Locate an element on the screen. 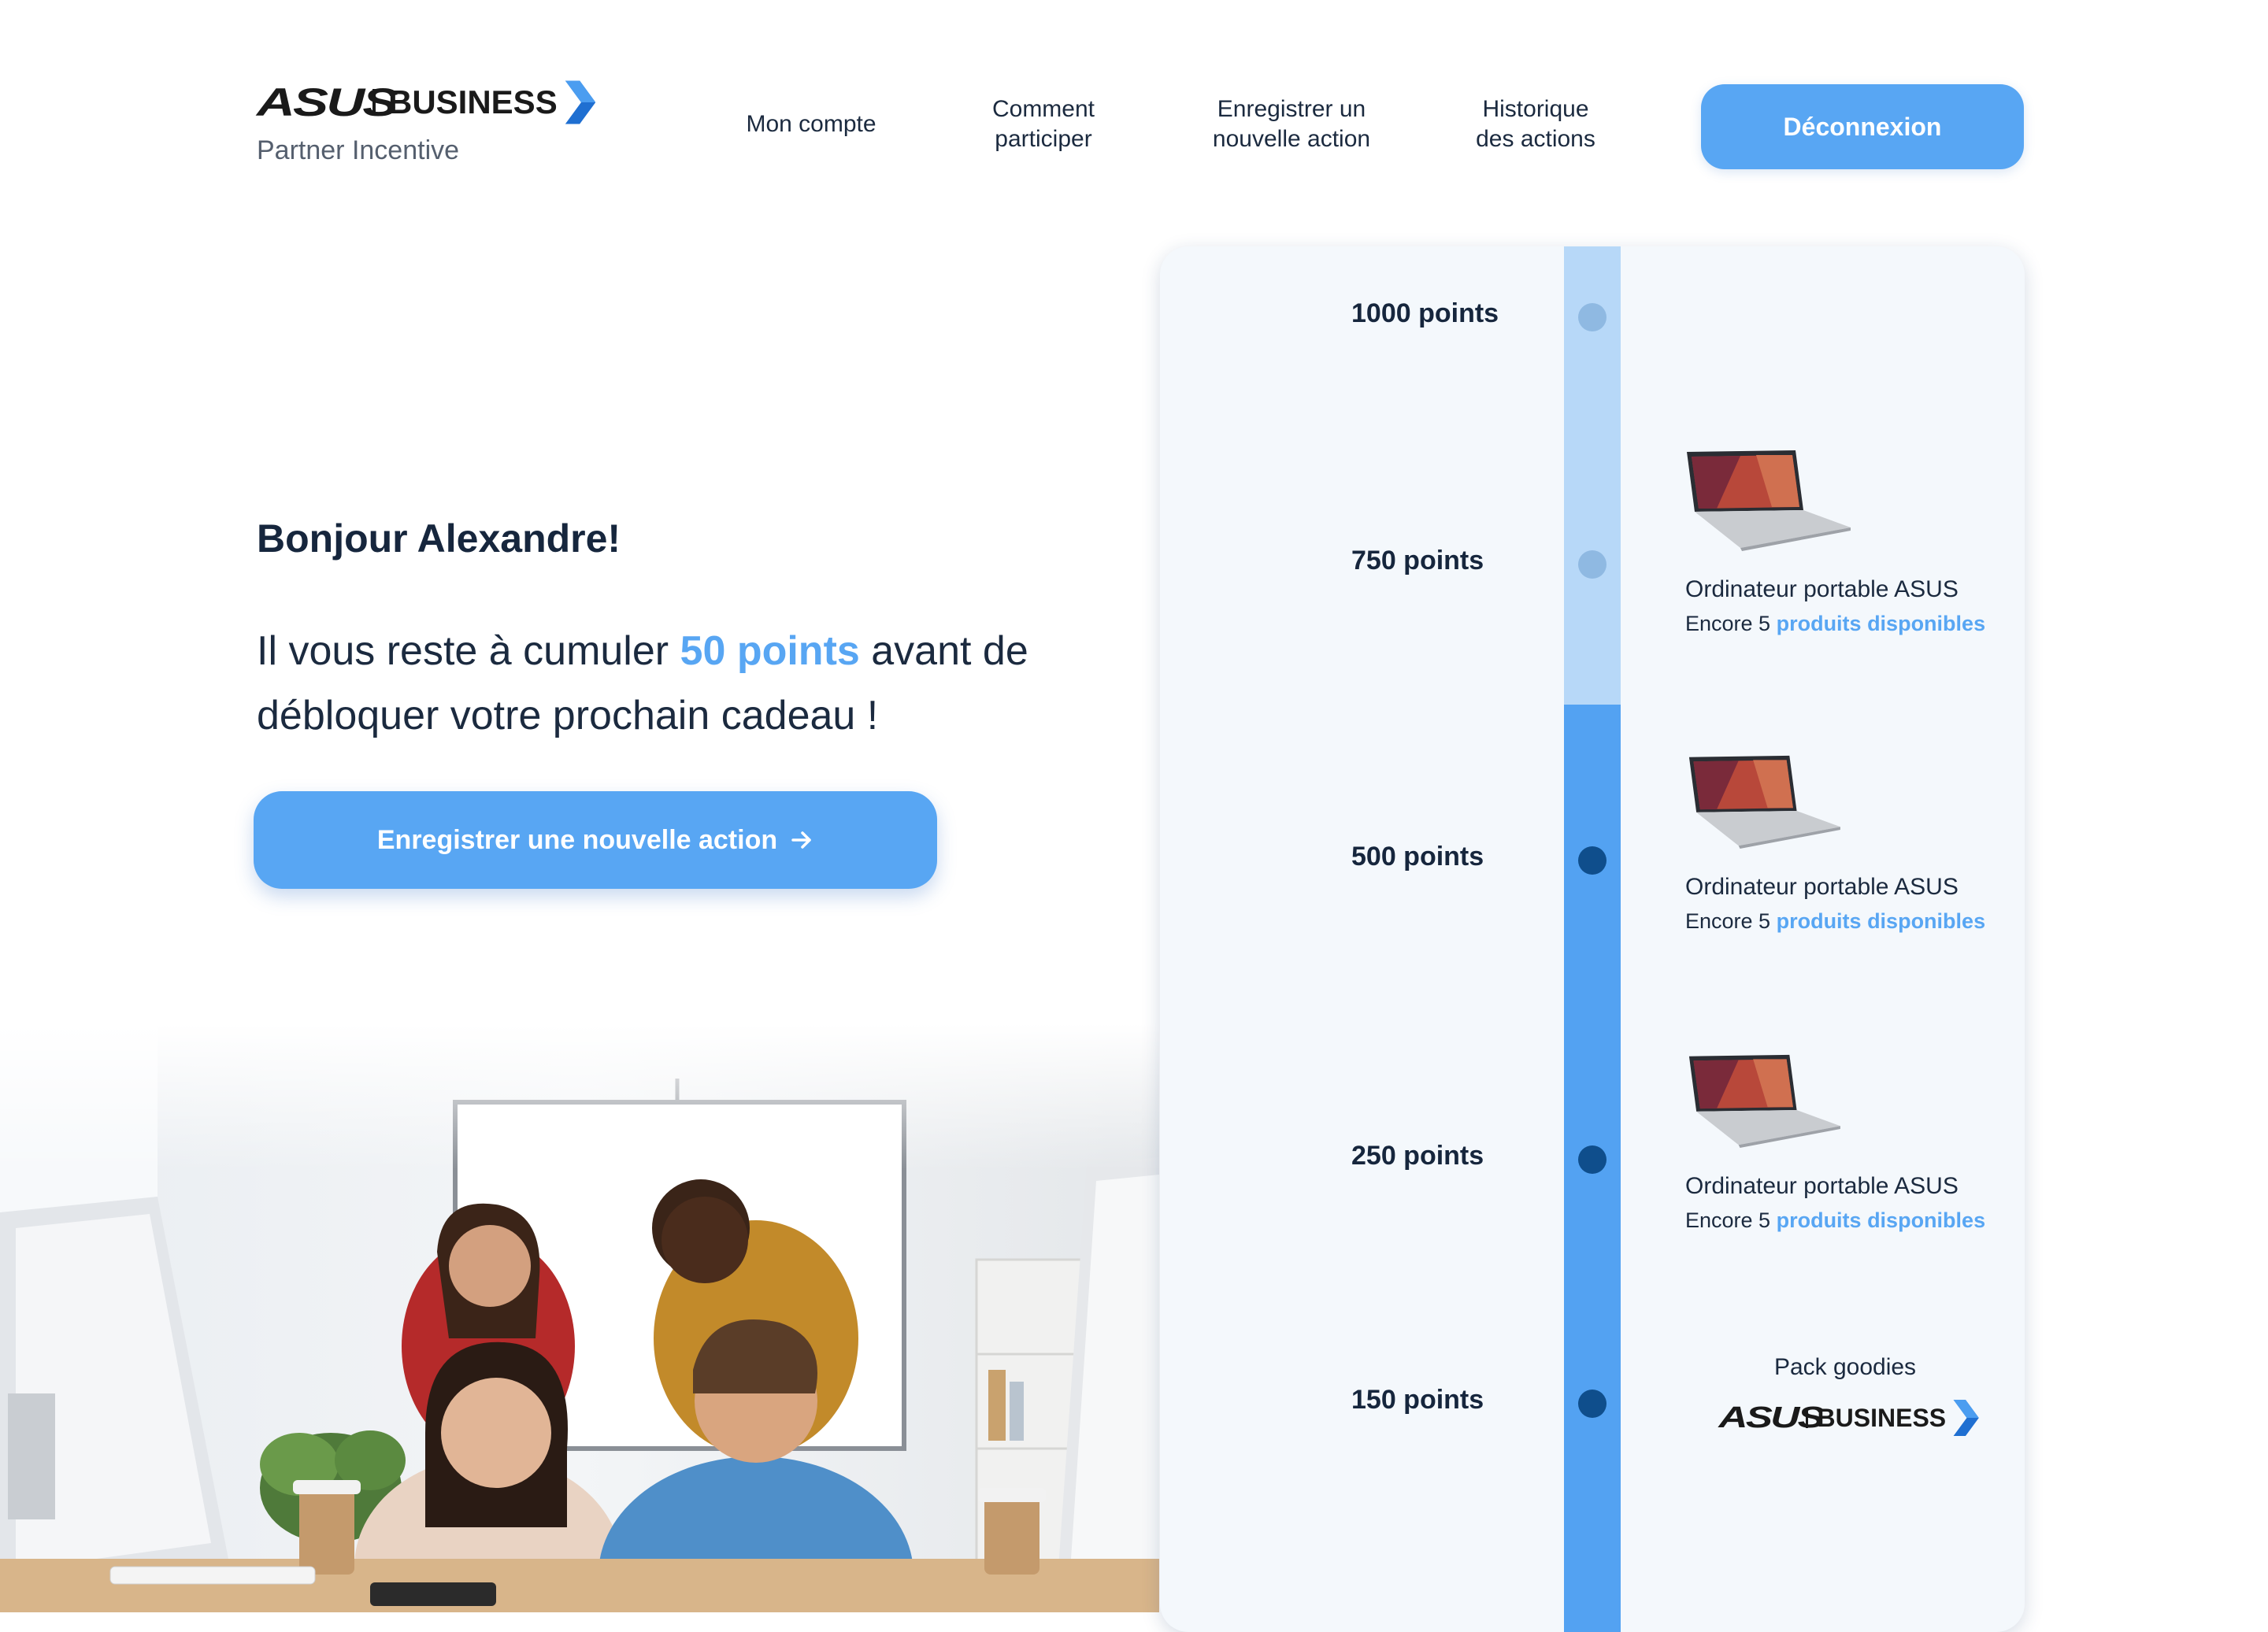  register-action-button: Enregistrer une nouvelle action is located at coordinates (595, 840).